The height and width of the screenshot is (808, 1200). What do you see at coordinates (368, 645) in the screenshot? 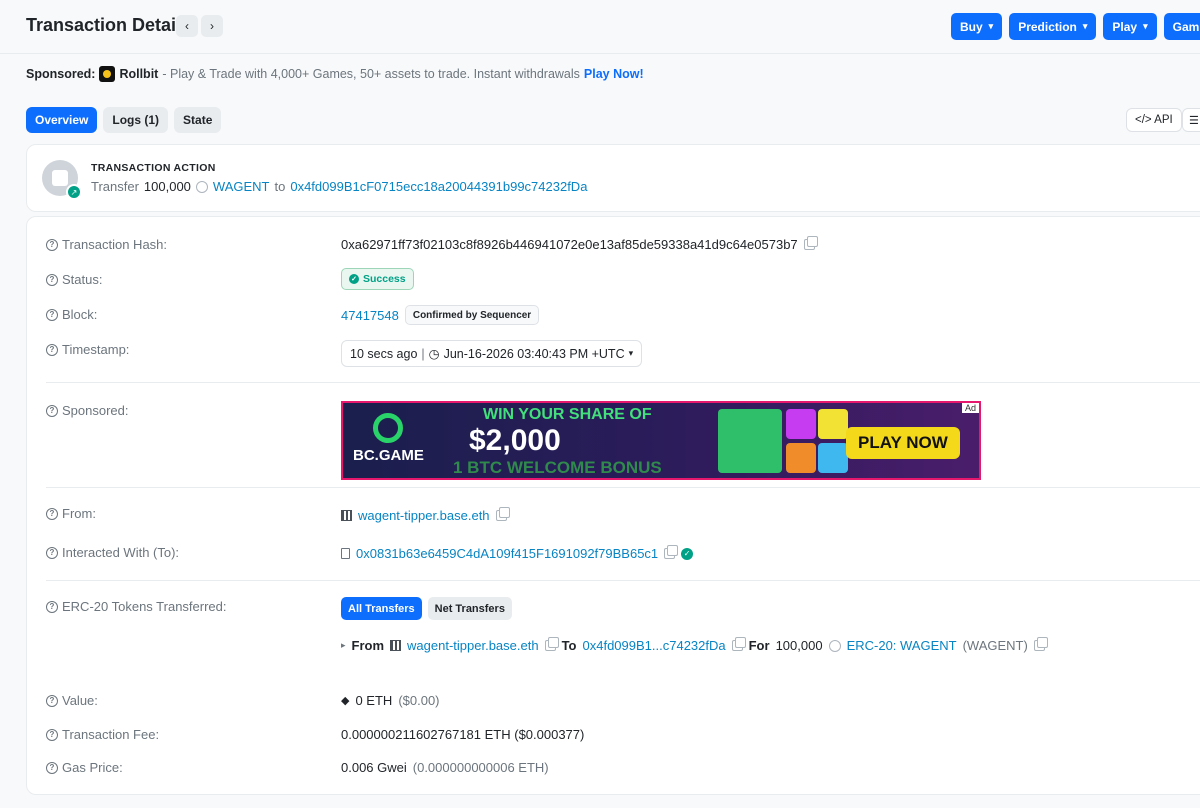
I see `transfer-from-word: From` at bounding box center [368, 645].